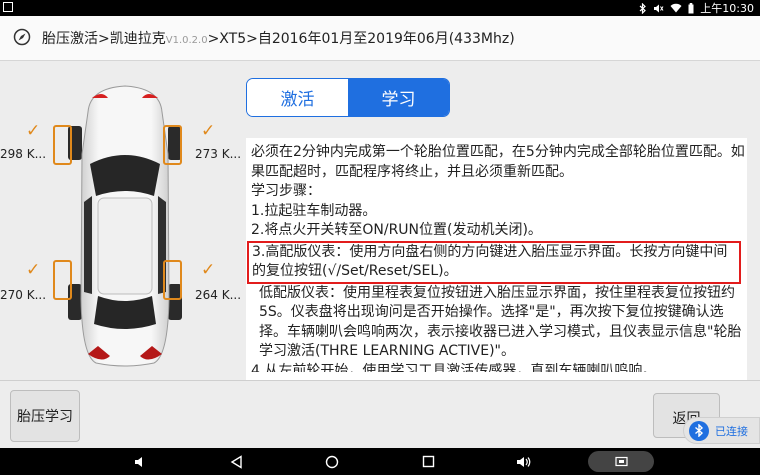 This screenshot has width=760, height=475. What do you see at coordinates (208, 270) in the screenshot?
I see `check-icon-rear-right: ✓` at bounding box center [208, 270].